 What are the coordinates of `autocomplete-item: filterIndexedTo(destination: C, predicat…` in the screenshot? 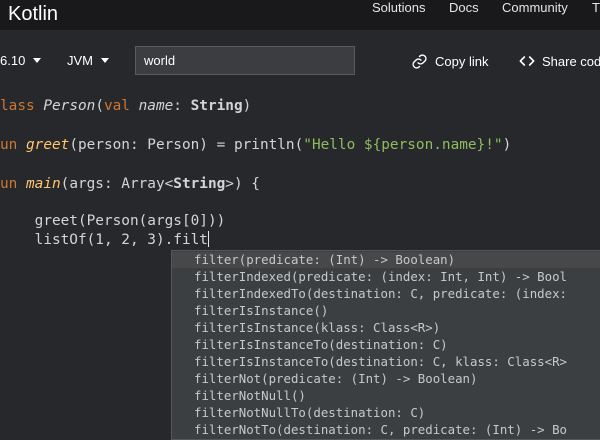 It's located at (386, 294).